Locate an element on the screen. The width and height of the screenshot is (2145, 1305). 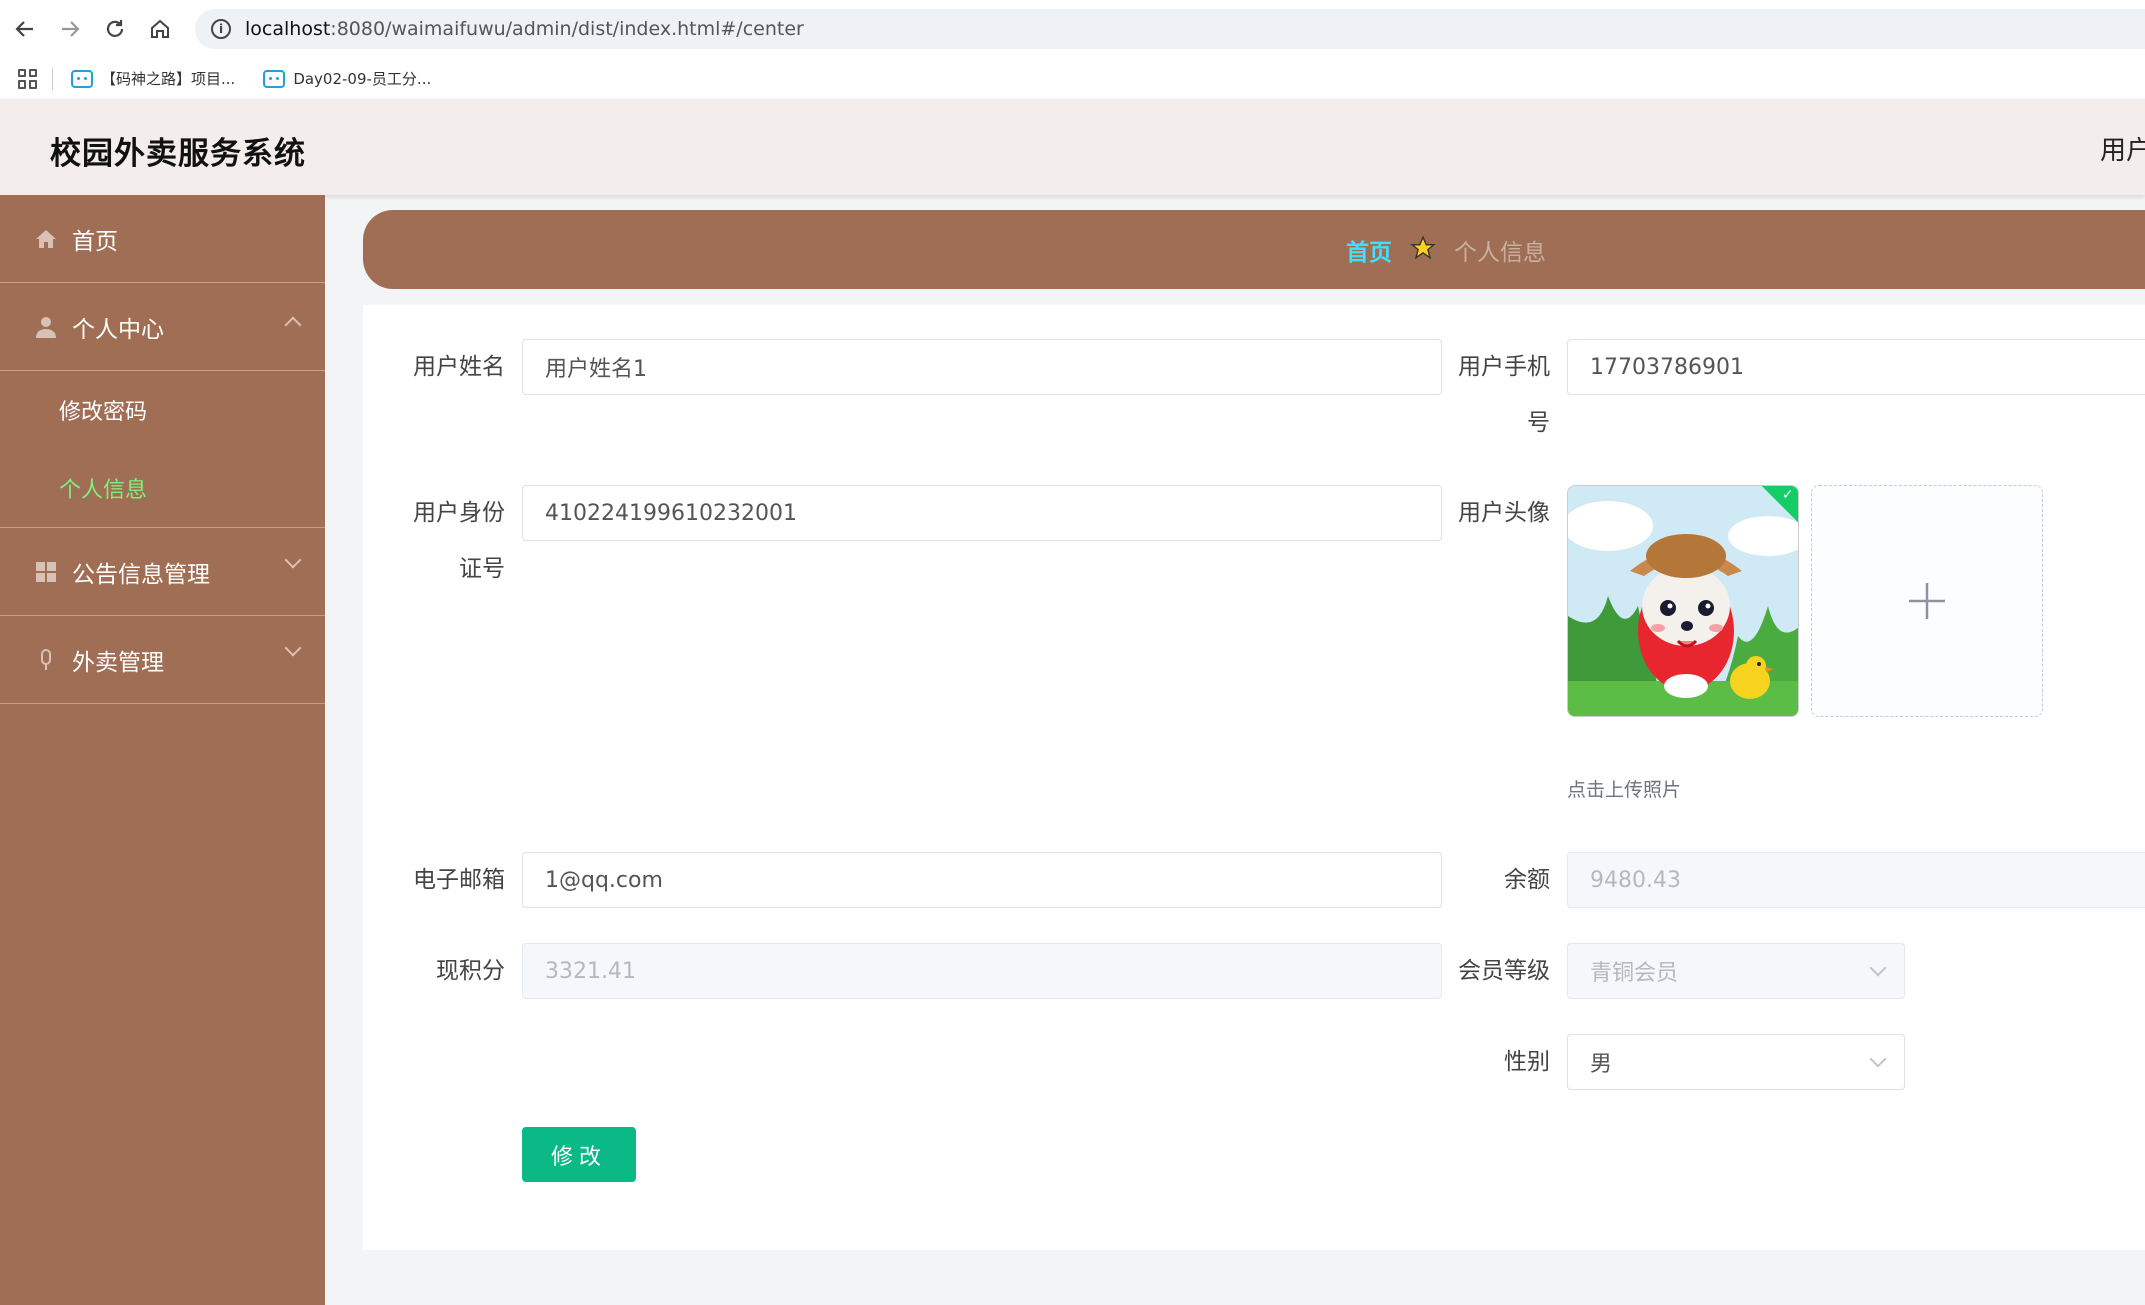
level-select: 青铜会员 is located at coordinates (1736, 971).